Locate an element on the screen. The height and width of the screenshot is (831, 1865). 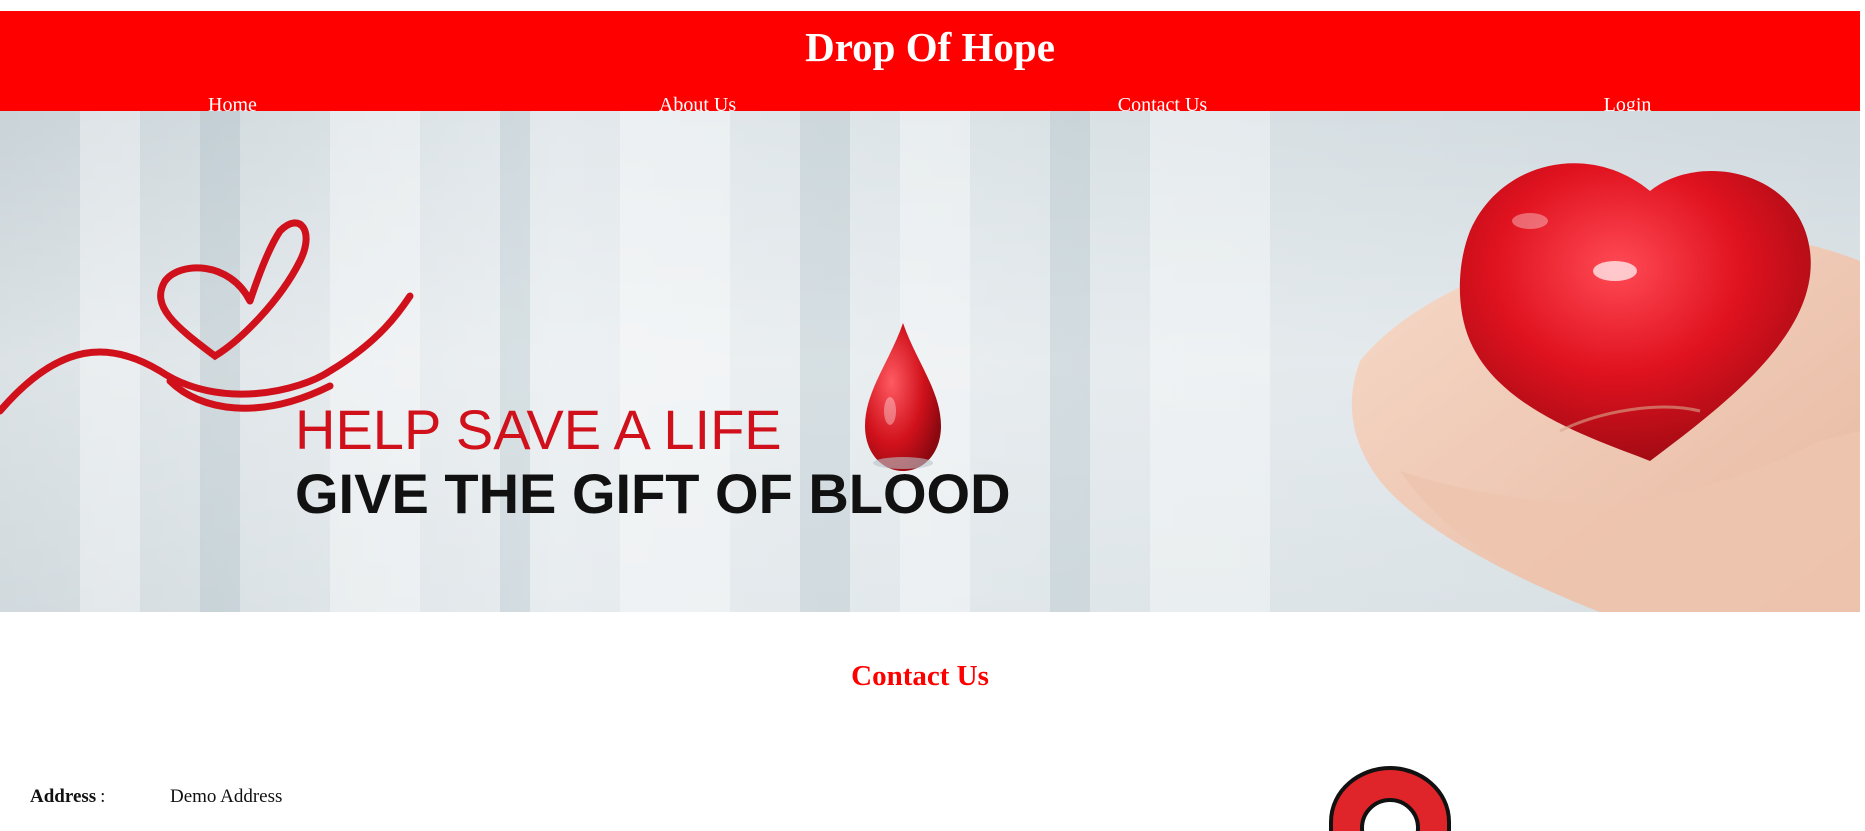
address-colon: : is located at coordinates (103, 796).